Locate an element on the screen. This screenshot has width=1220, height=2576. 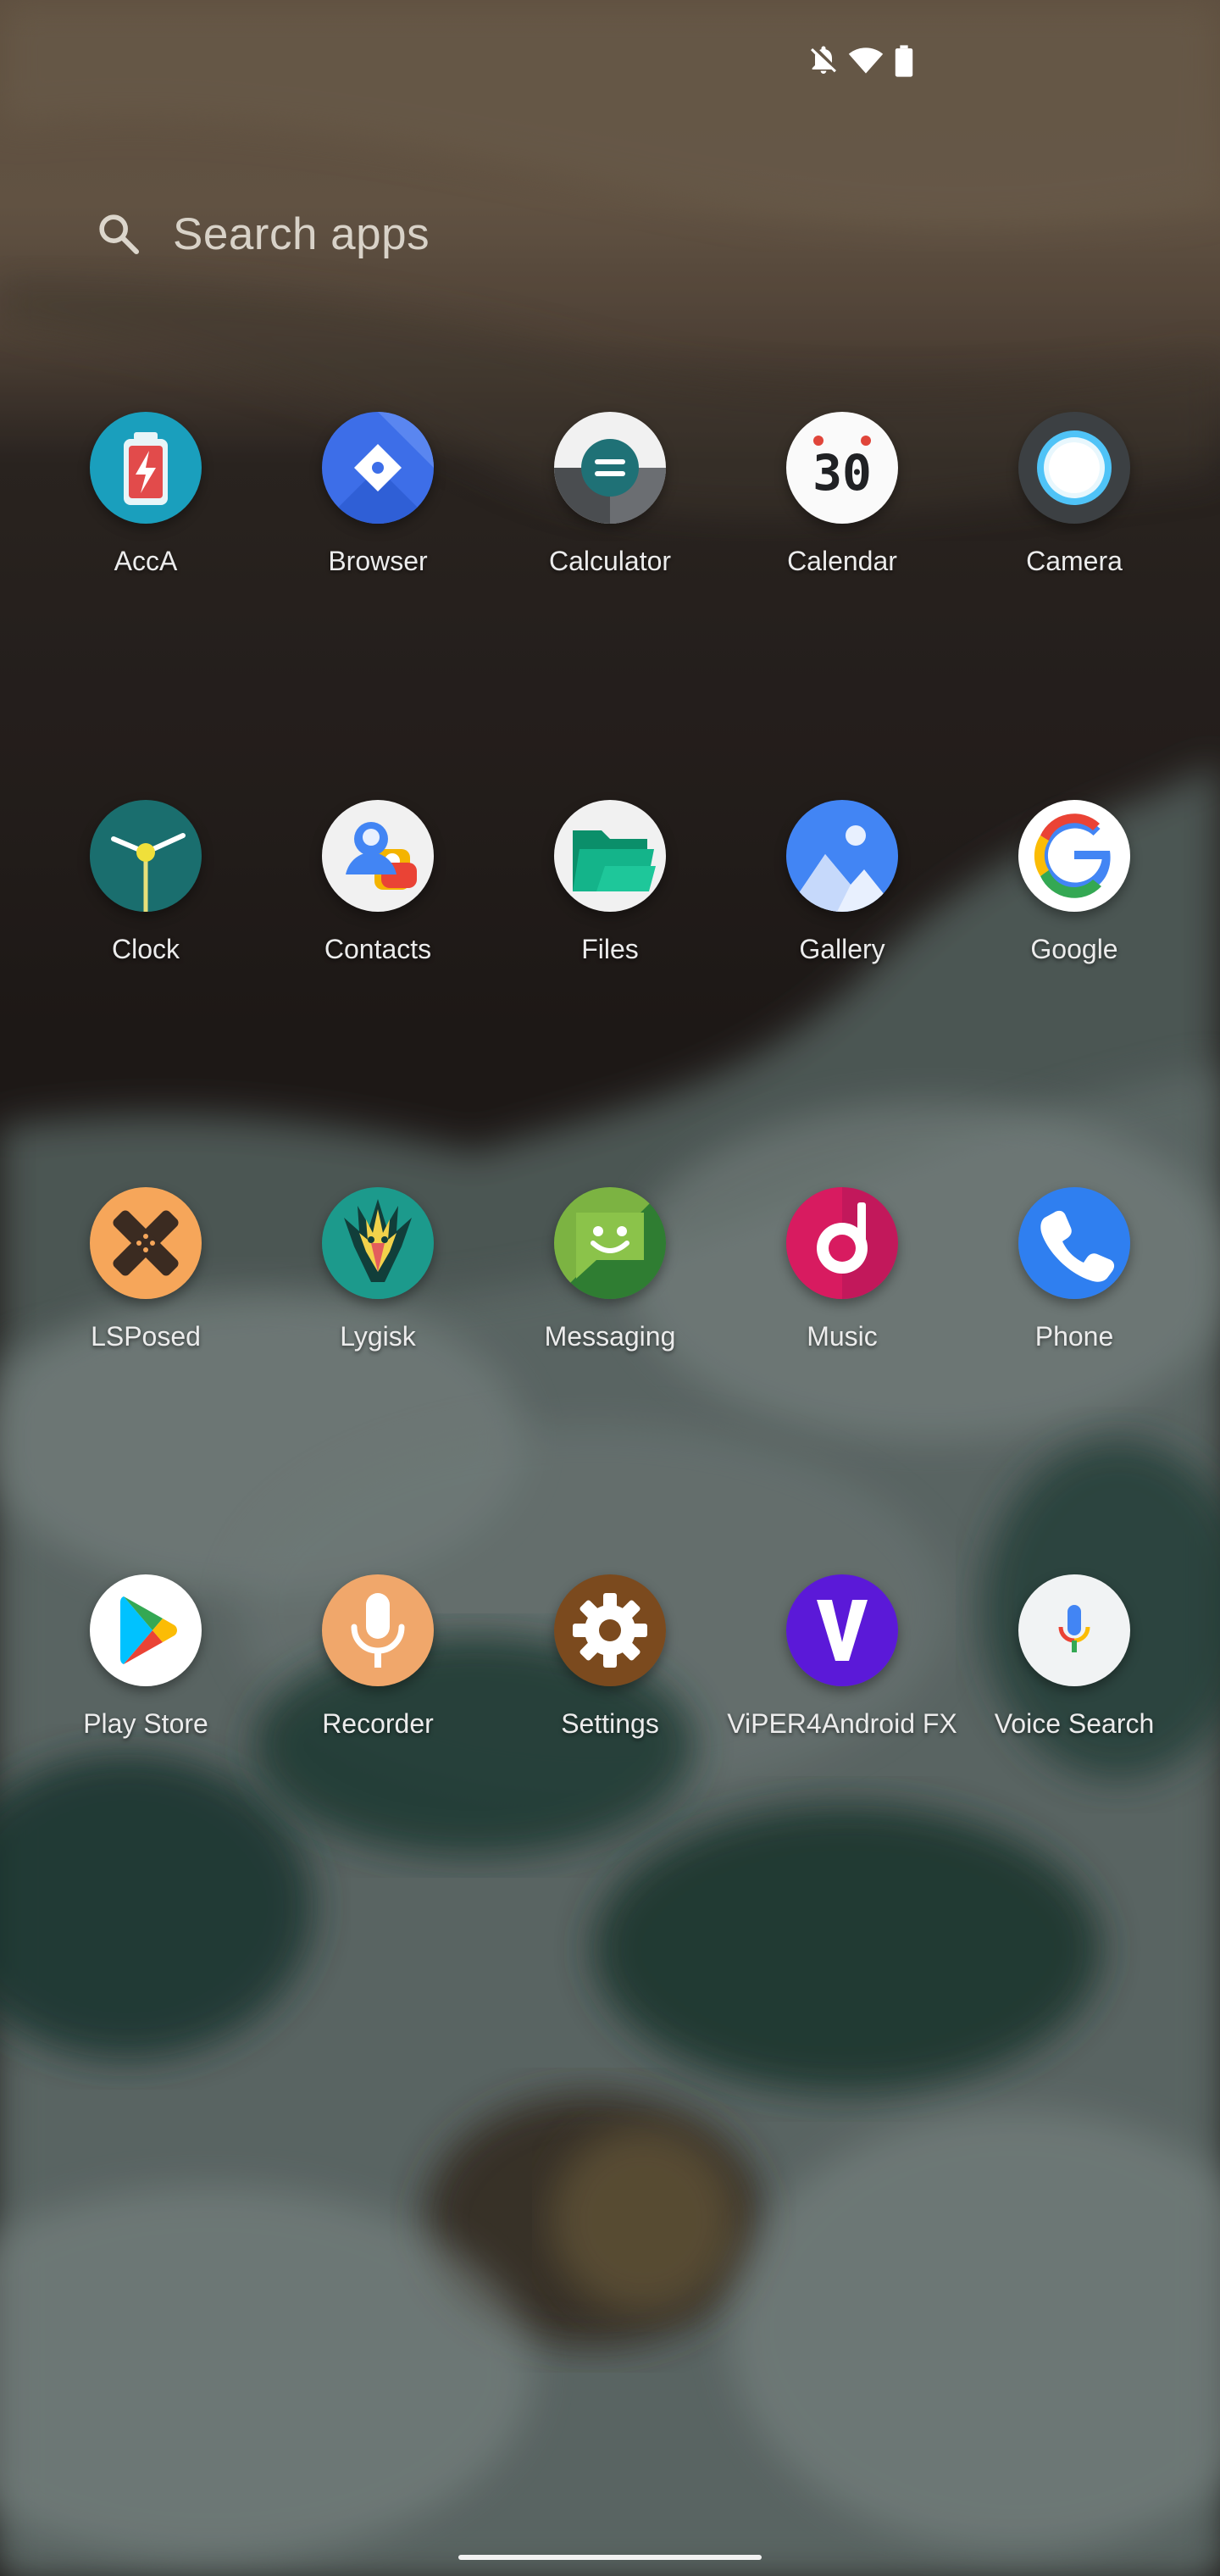
status-bar is located at coordinates (864, 61).